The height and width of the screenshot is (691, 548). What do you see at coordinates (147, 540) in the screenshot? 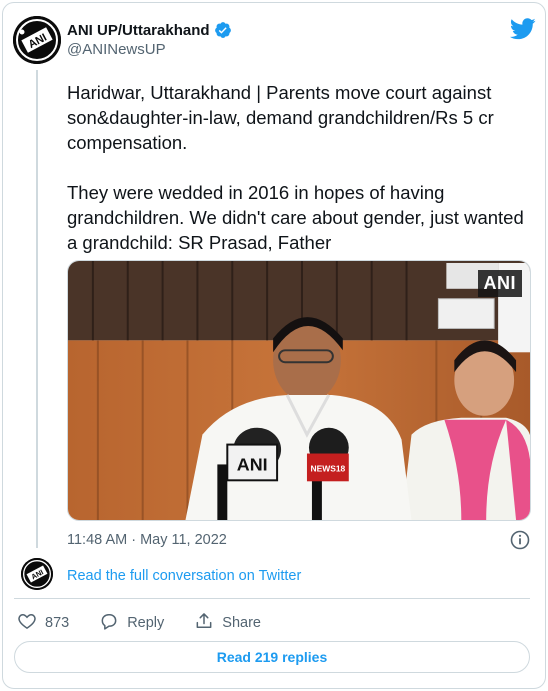
I see `tweet-timestamp: 11:48 AM · May 11, 2022` at bounding box center [147, 540].